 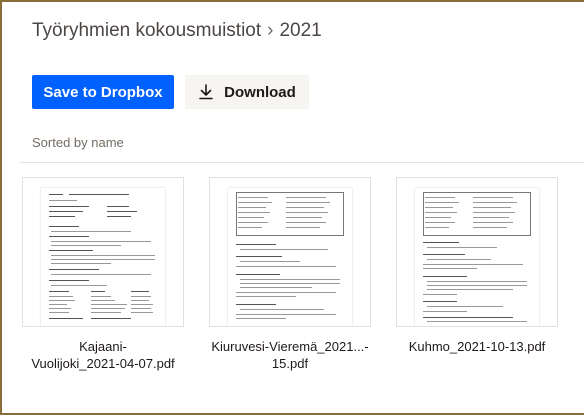 I want to click on download-icon, so click(x=206, y=92).